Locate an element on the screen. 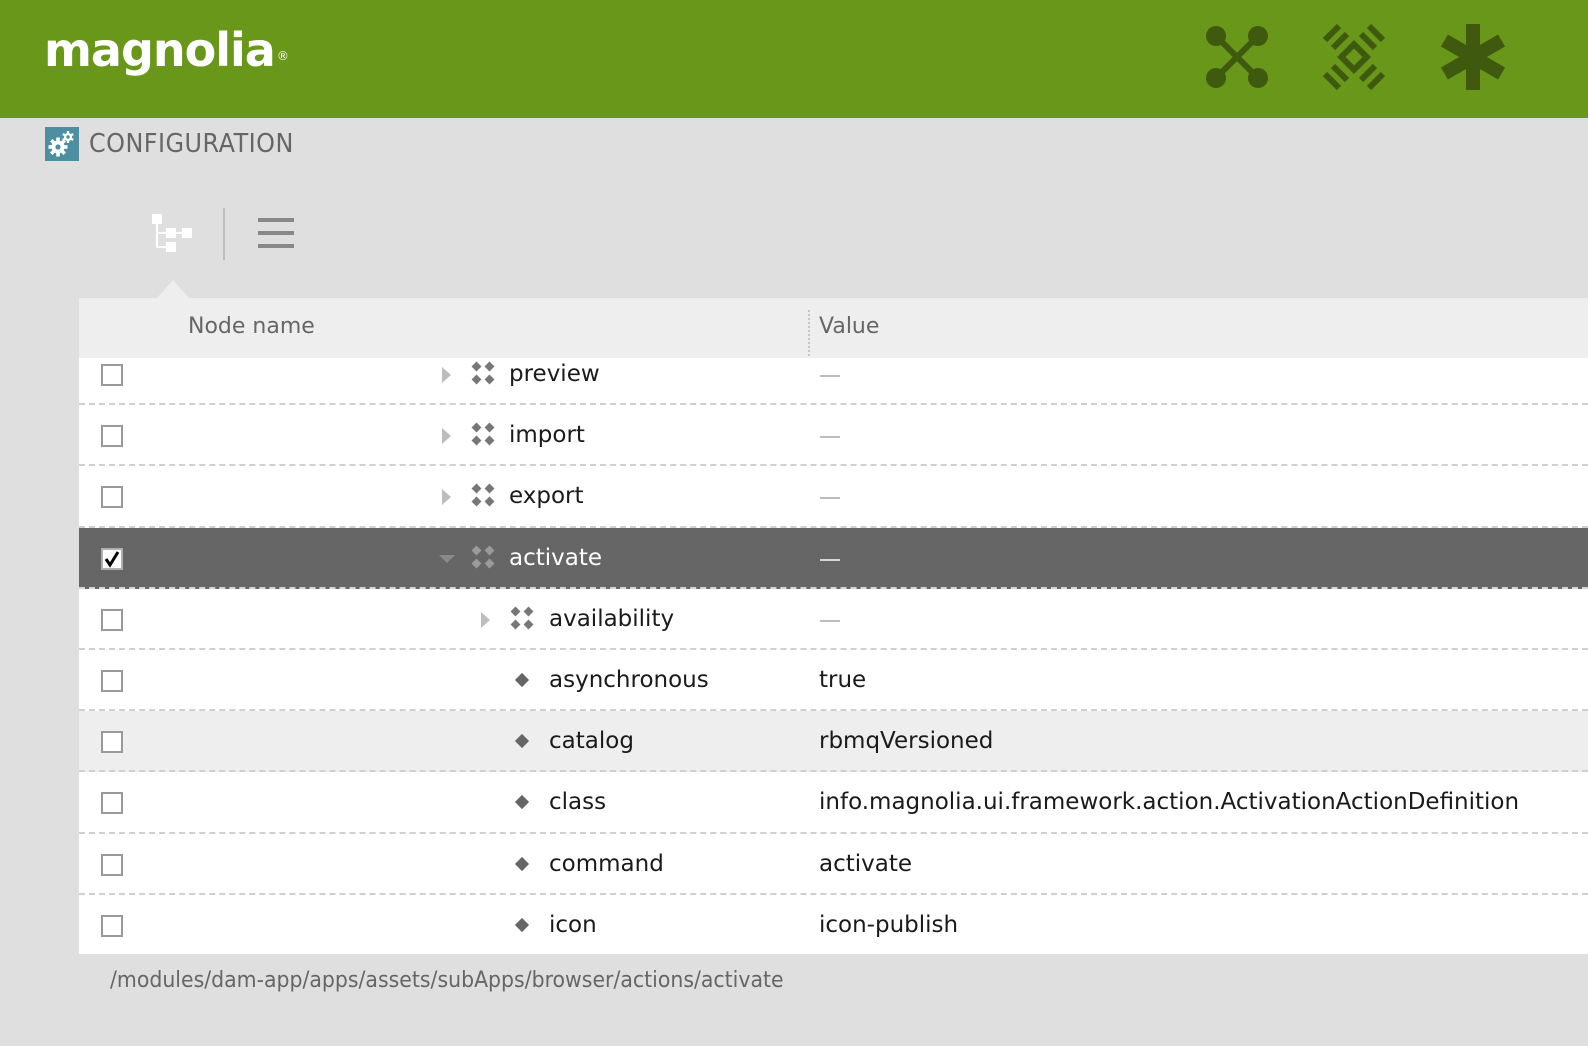 This screenshot has width=1588, height=1046. logo-text: magnolia is located at coordinates (160, 50).